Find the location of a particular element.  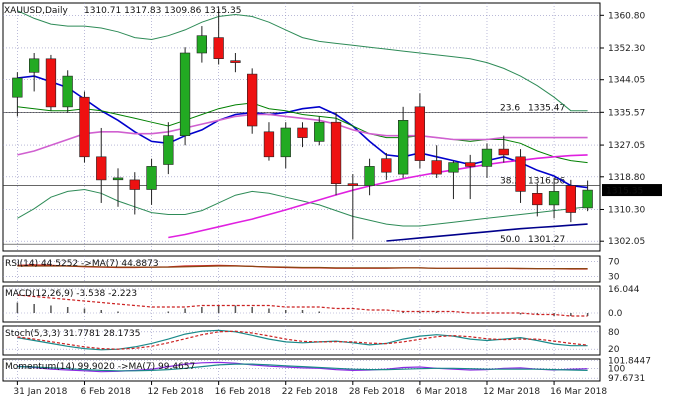

fib-level-value: 1335.47 is located at coordinates (546, 109).